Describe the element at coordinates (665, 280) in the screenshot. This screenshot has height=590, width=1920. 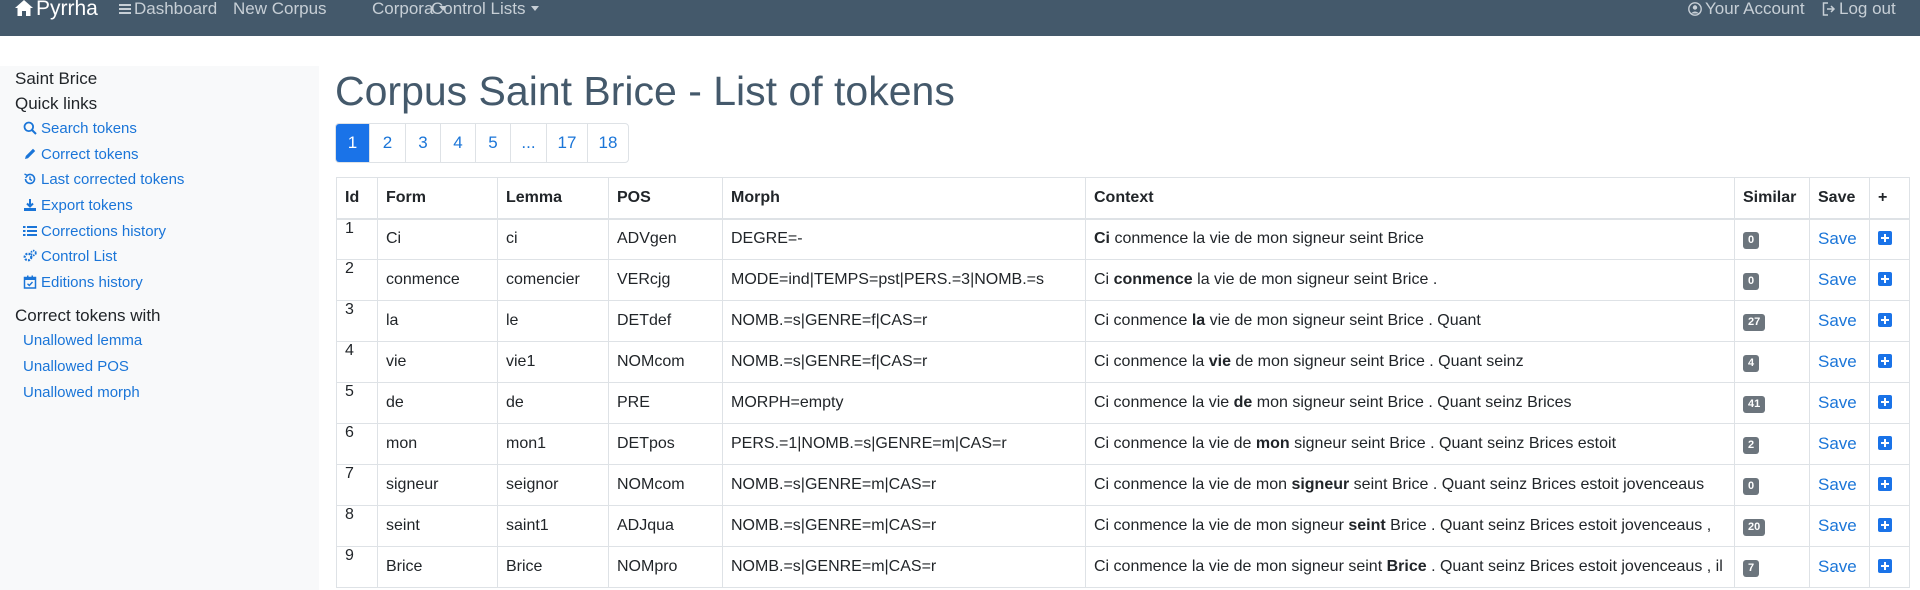
I see `token-pos-cell: VERcjg` at that location.